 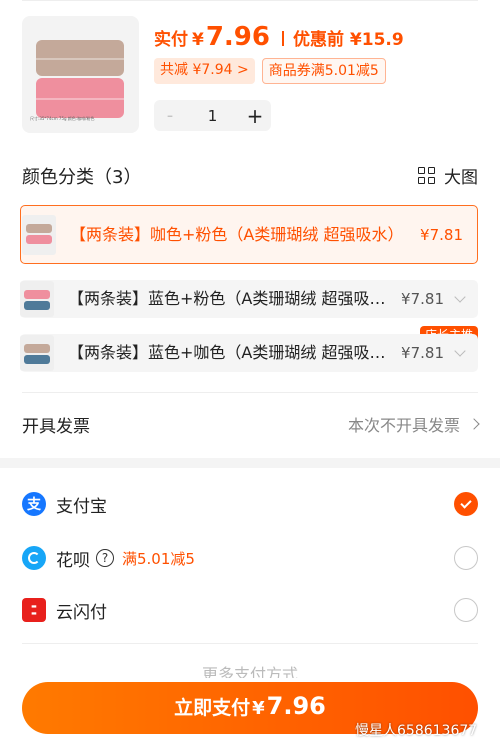 I want to click on more-payment-methods: 更多支付方式, so click(x=250, y=671).